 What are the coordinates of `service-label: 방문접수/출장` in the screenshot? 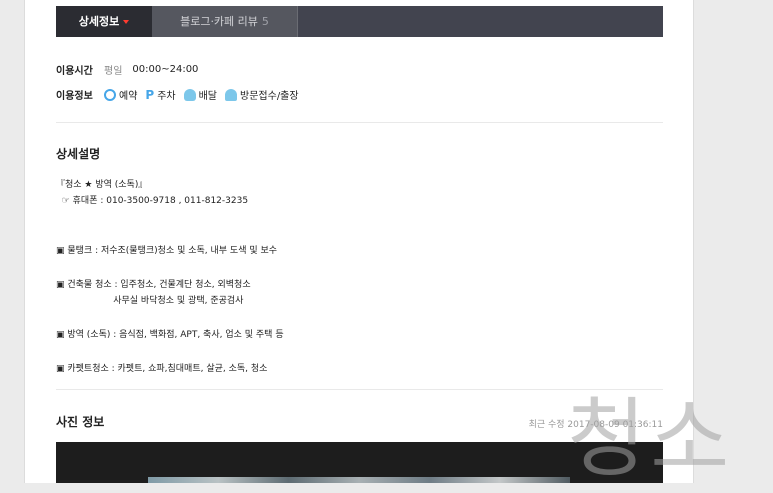 It's located at (269, 96).